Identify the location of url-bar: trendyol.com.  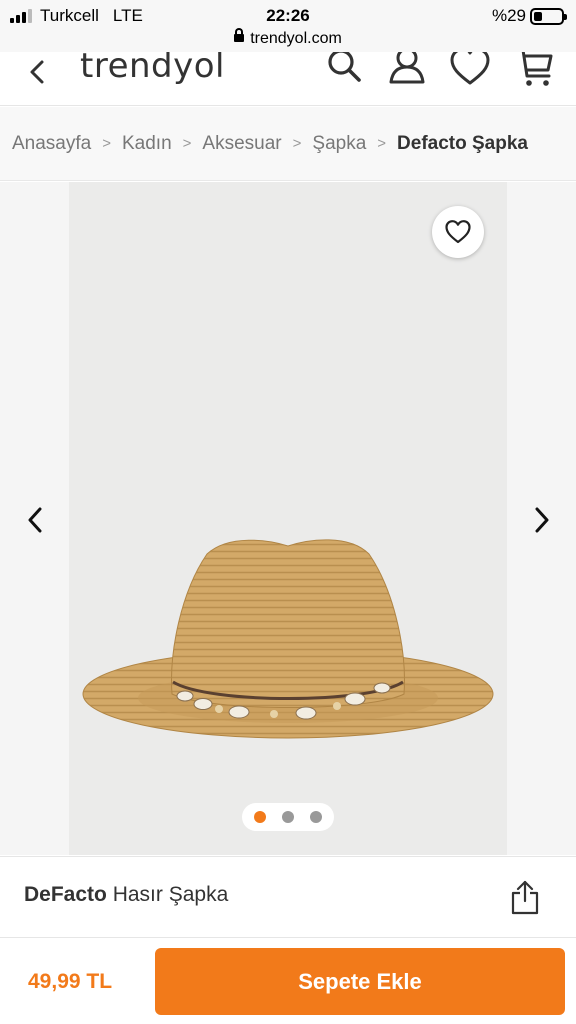
(288, 40).